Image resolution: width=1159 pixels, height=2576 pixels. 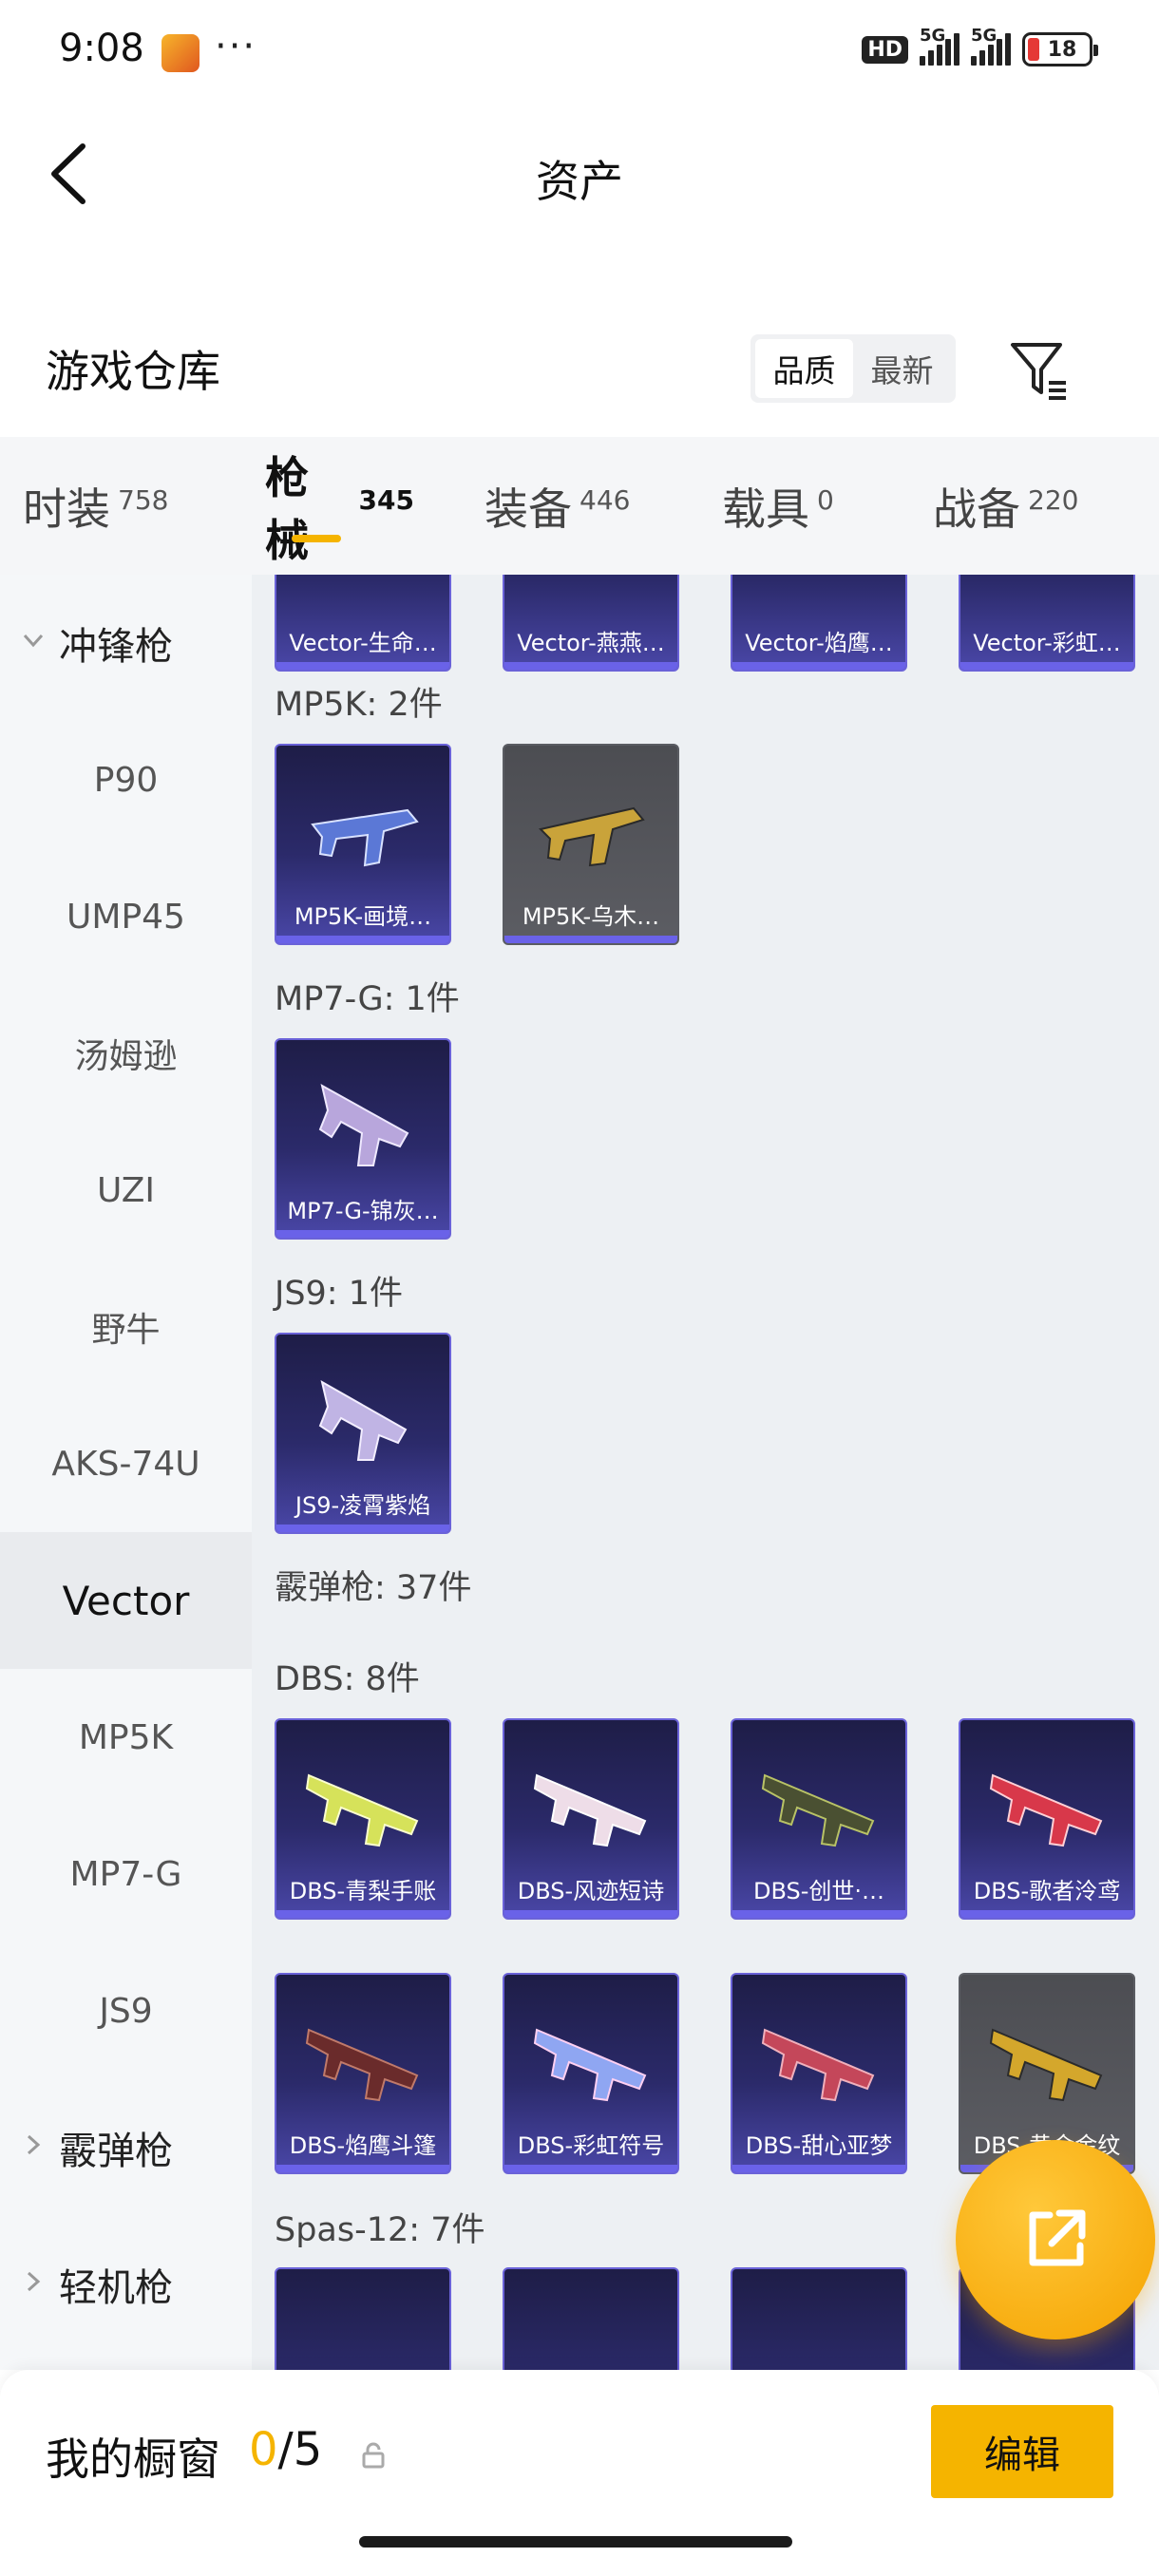 What do you see at coordinates (236, 46) in the screenshot?
I see `more-notifications-icon: ···` at bounding box center [236, 46].